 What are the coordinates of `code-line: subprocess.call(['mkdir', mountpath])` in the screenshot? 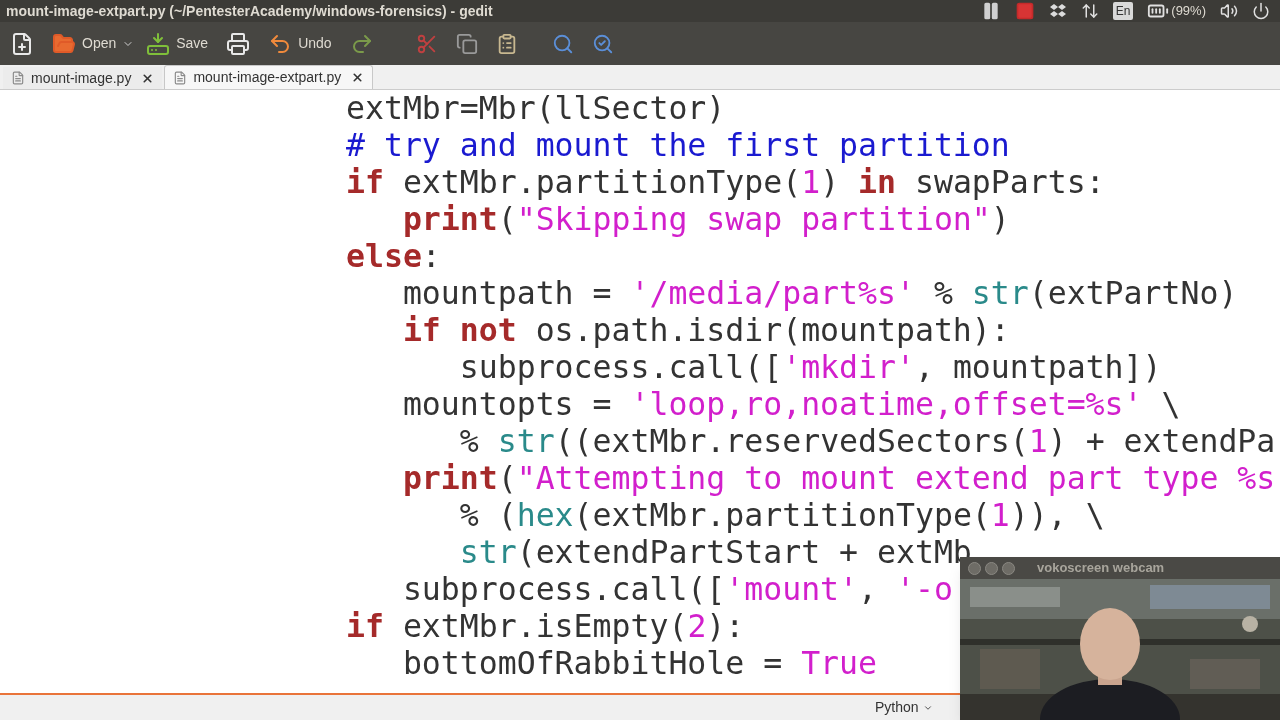 It's located at (810, 367).